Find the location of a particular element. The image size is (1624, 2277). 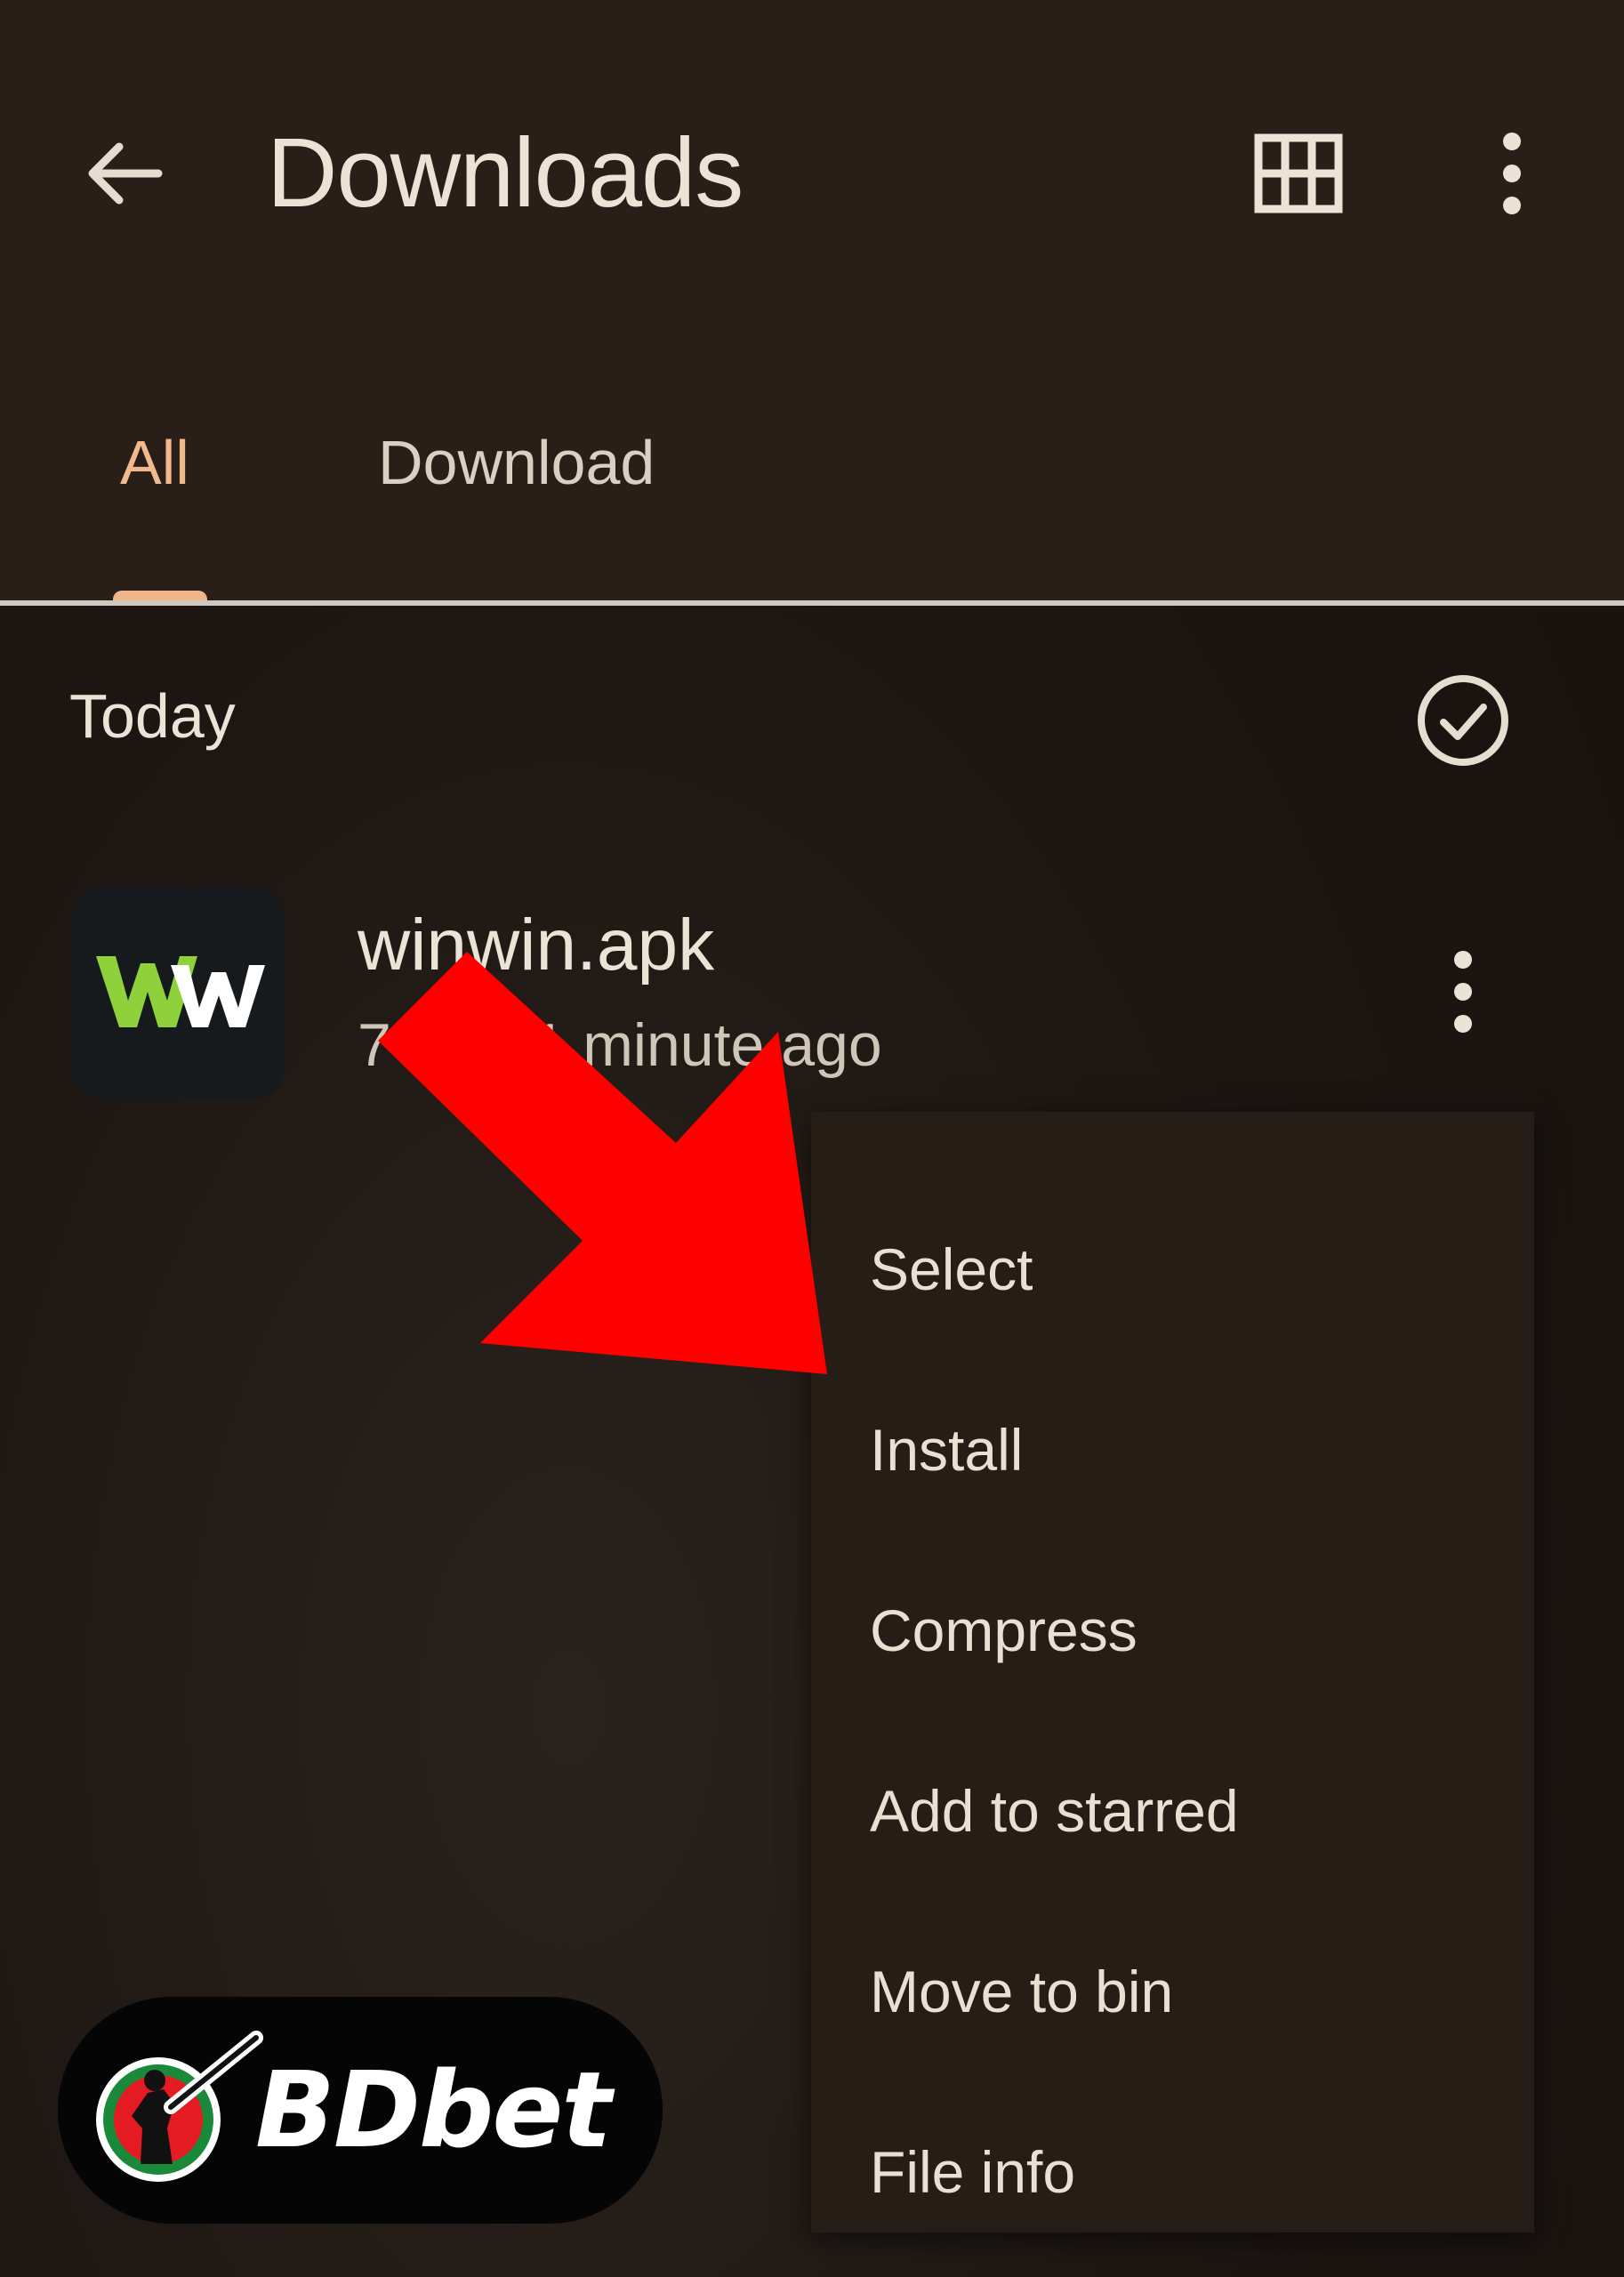

menu-item-install: Install is located at coordinates (1190, 1449).